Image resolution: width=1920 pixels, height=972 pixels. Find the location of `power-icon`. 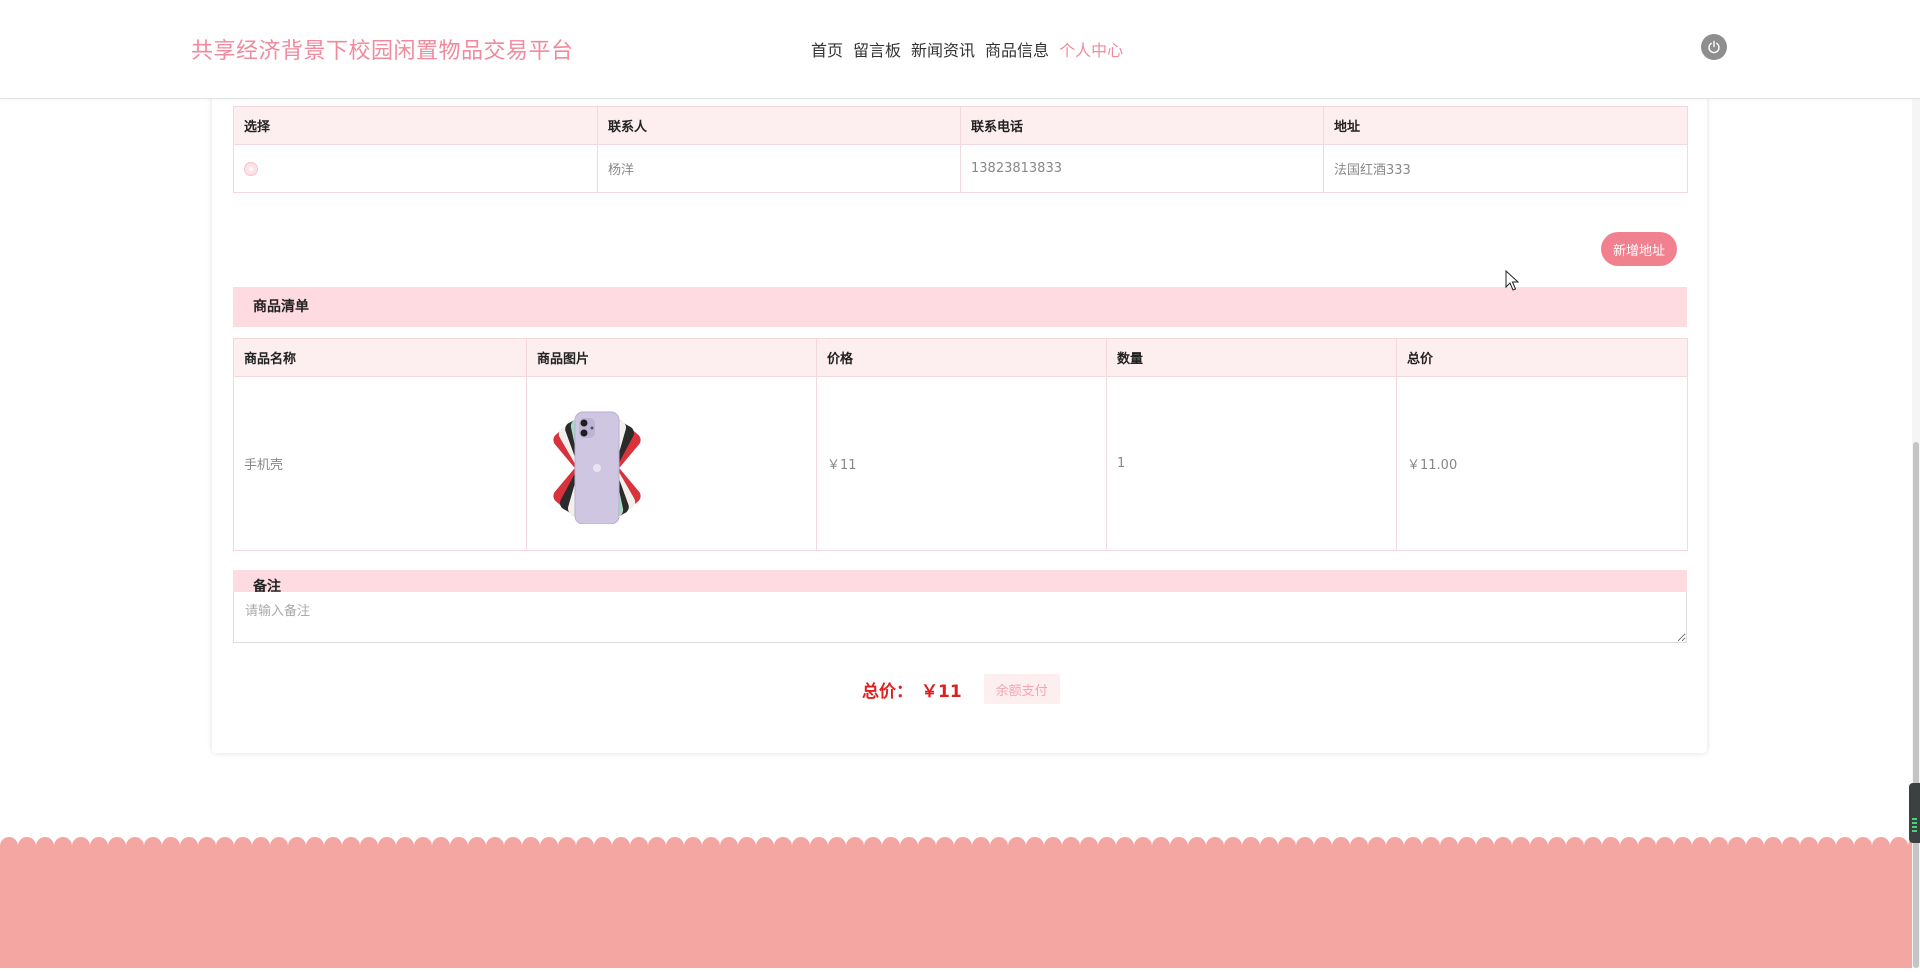

power-icon is located at coordinates (1714, 47).